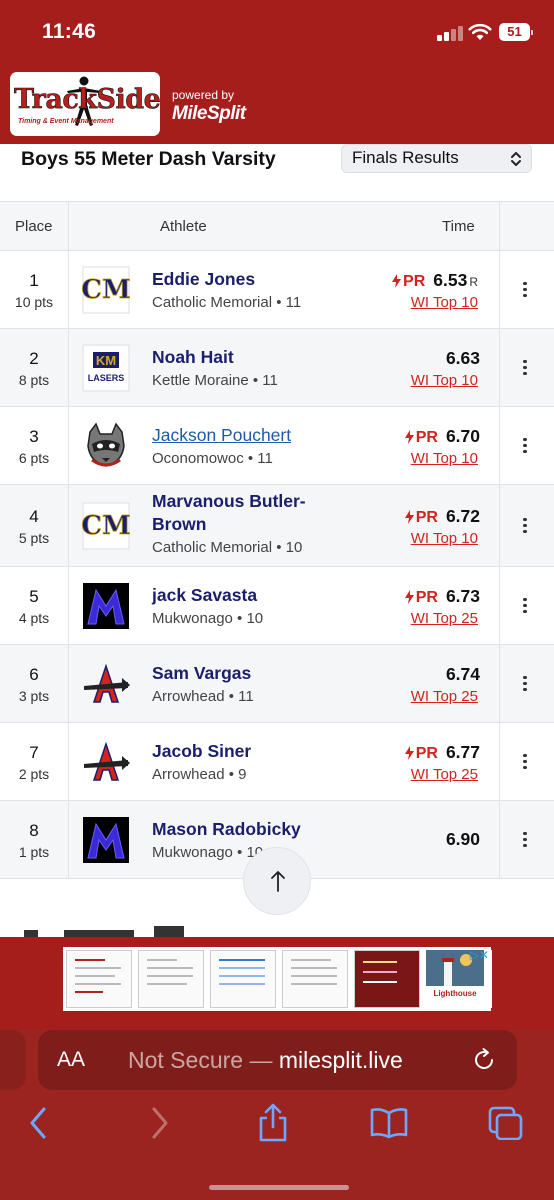 This screenshot has width=554, height=1200. Describe the element at coordinates (442, 597) in the screenshot. I see `time-cell: PR 6.73` at that location.